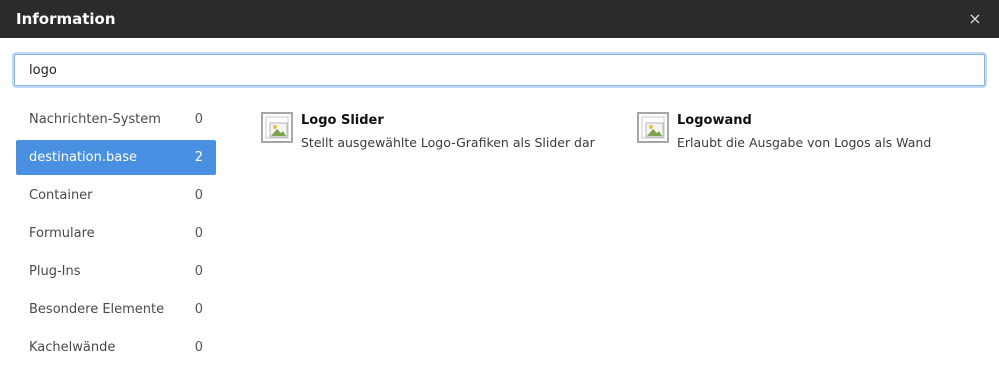 The image size is (999, 384). Describe the element at coordinates (97, 309) in the screenshot. I see `category-label: Besondere Elemente` at that location.